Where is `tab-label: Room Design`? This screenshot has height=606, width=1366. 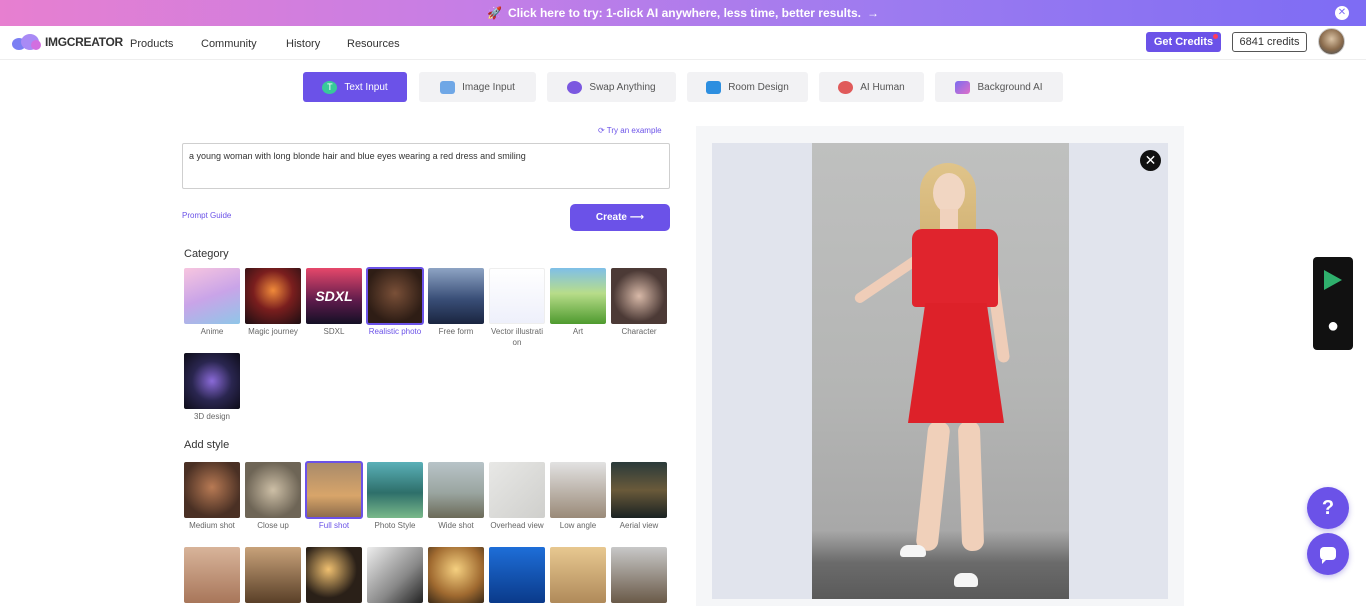
tab-label: Room Design is located at coordinates (758, 87).